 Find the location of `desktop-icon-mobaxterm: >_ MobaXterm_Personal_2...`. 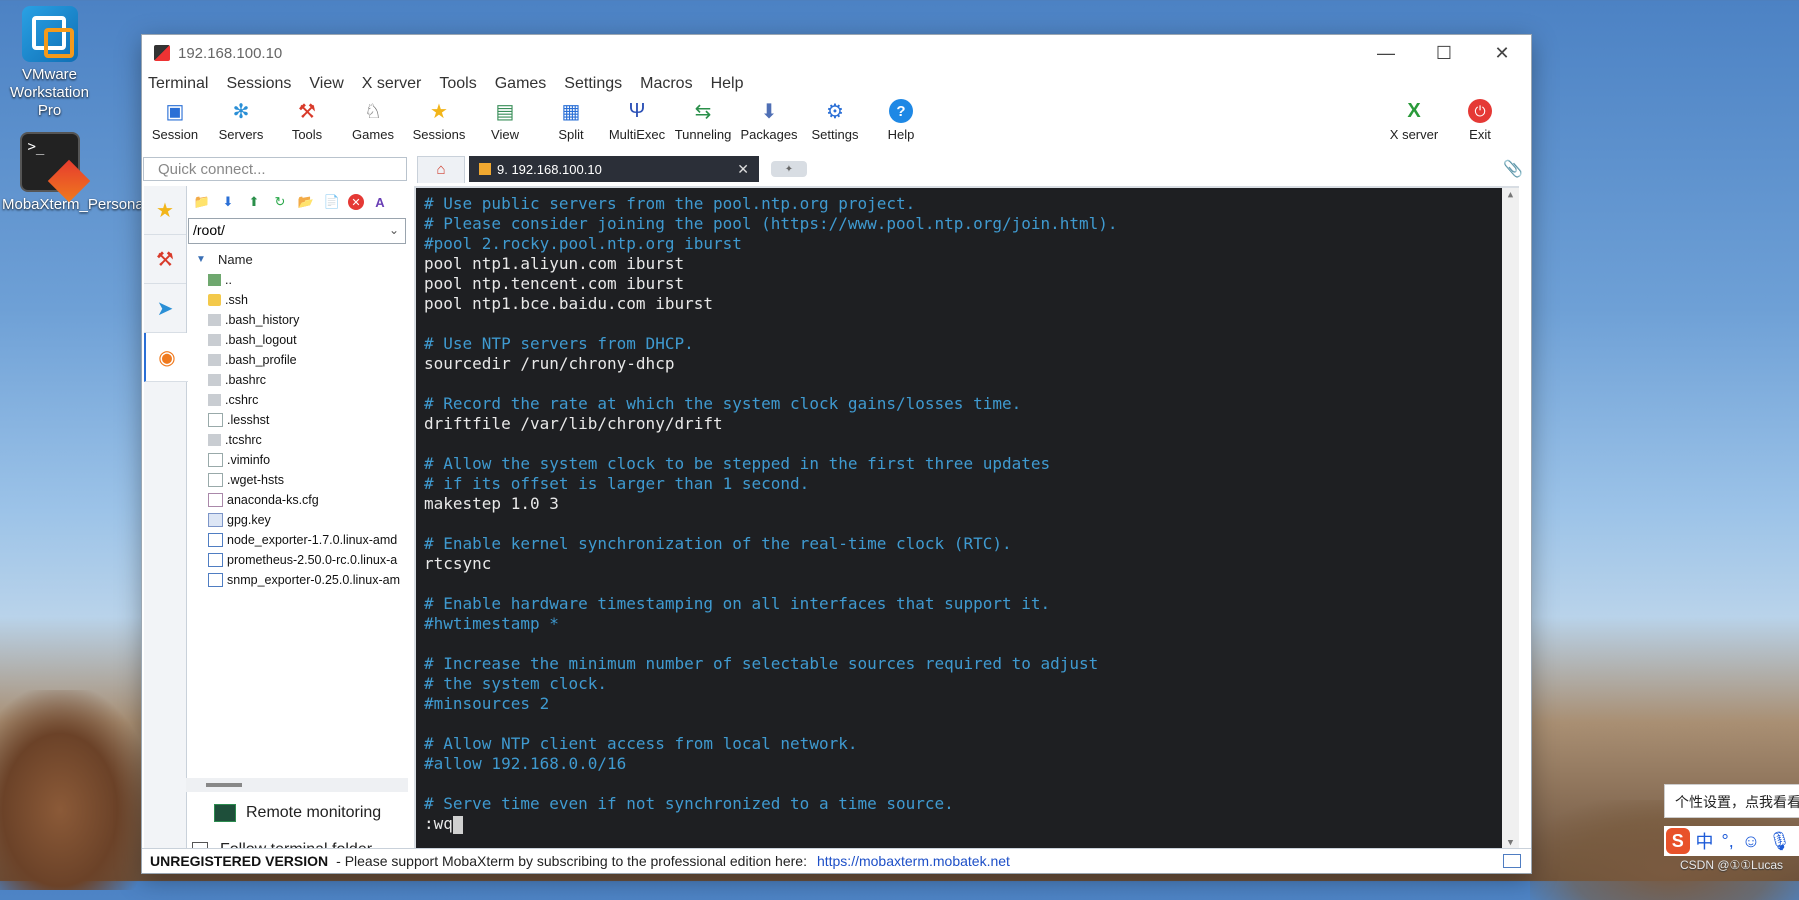

desktop-icon-mobaxterm: >_ MobaXterm_Personal_2... is located at coordinates (89, 173).